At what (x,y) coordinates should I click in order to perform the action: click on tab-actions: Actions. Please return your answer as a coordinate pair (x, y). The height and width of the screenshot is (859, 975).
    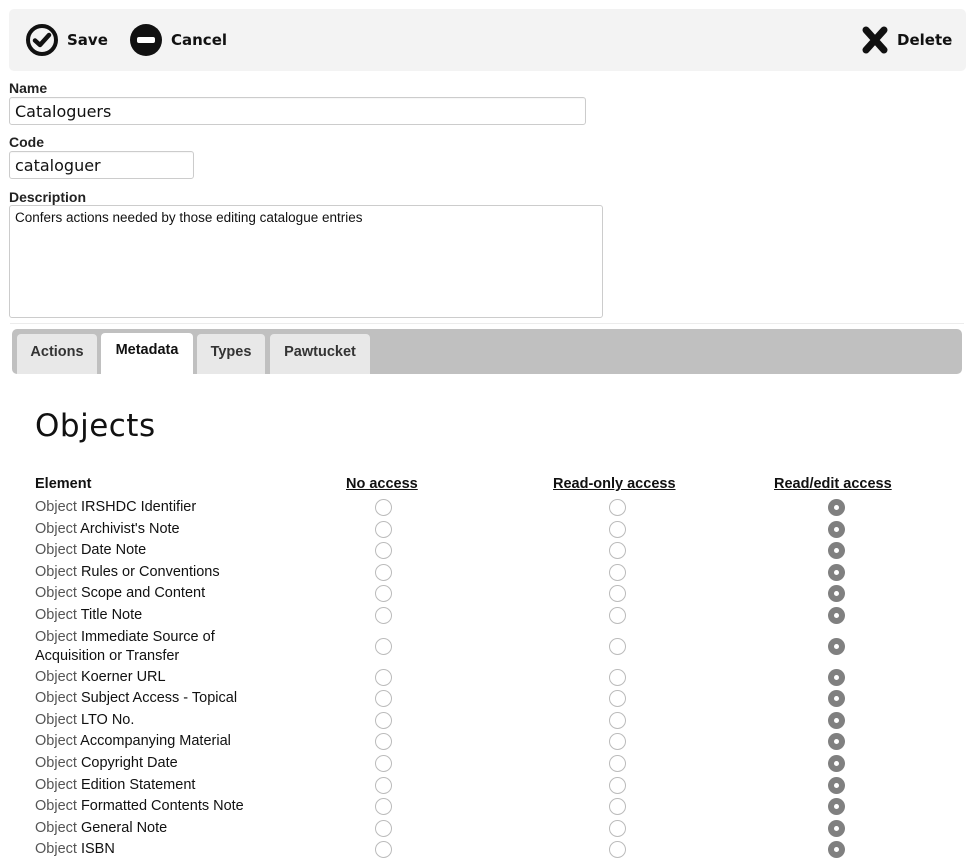
    Looking at the image, I should click on (57, 354).